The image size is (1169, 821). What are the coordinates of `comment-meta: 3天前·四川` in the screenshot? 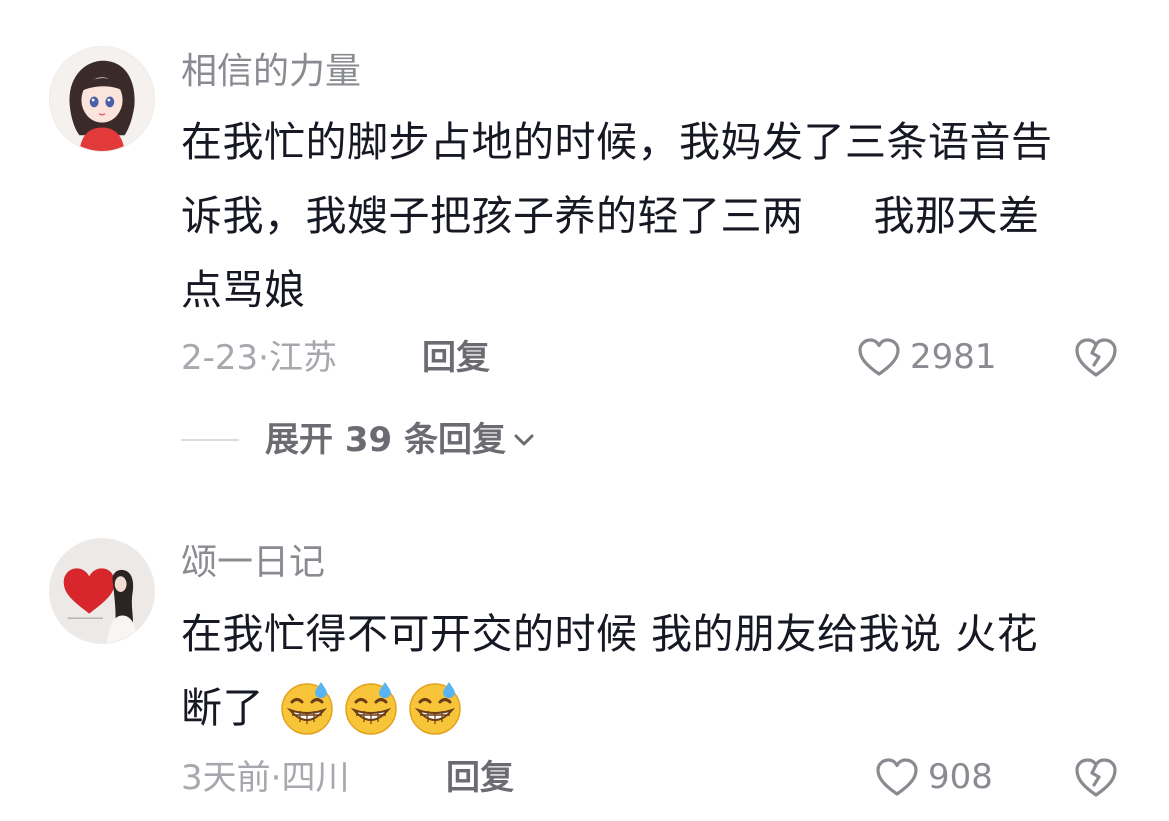 It's located at (265, 778).